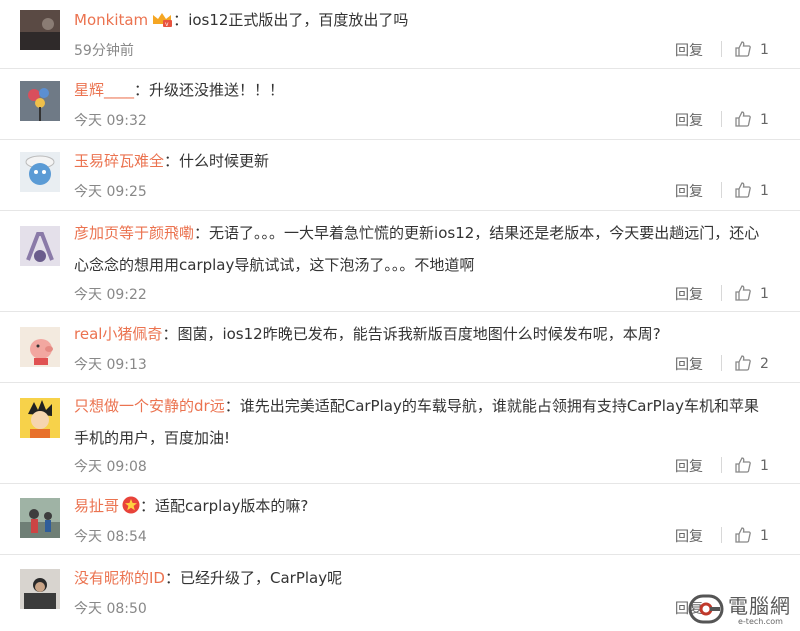  I want to click on comment-content: Monkitam v ：ios12正式版出了，百度放出了吗, so click(423, 21).